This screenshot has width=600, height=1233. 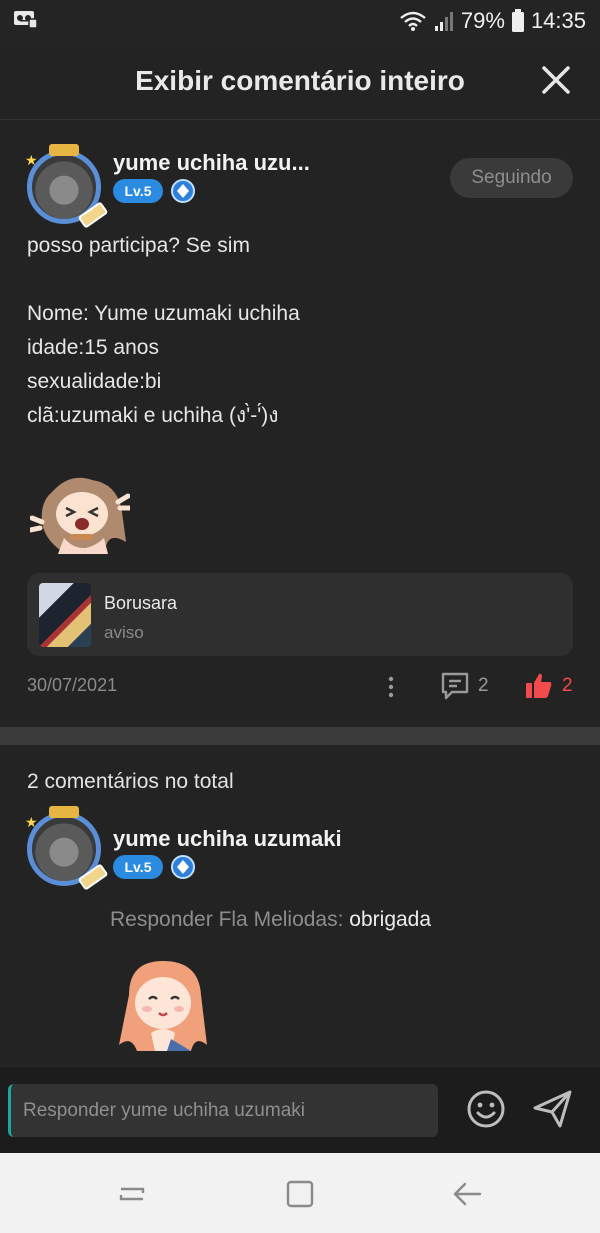 I want to click on close-icon, so click(x=556, y=80).